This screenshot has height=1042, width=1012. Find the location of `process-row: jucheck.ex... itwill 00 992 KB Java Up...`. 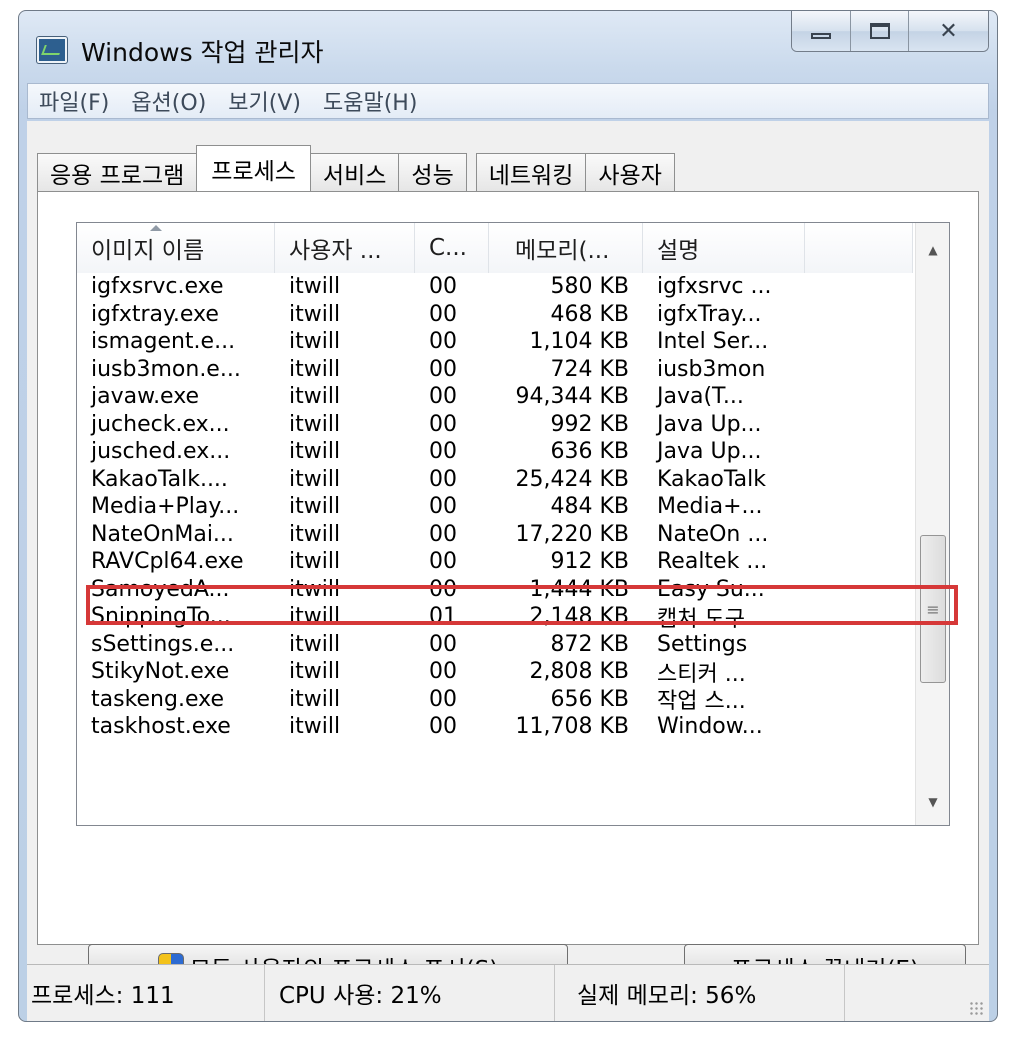

process-row: jucheck.ex... itwill 00 992 KB Java Up... is located at coordinates (495, 425).